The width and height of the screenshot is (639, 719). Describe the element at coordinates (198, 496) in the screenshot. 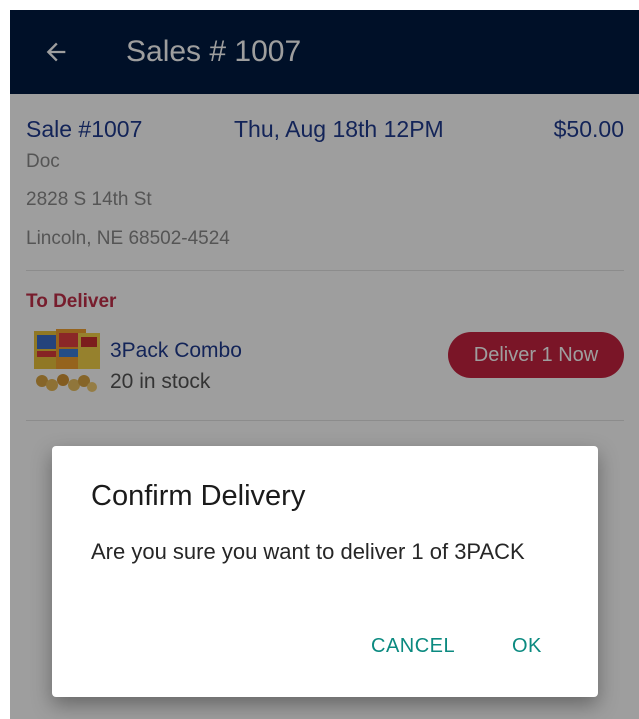

I see `dialog-title: Confirm Delivery` at that location.